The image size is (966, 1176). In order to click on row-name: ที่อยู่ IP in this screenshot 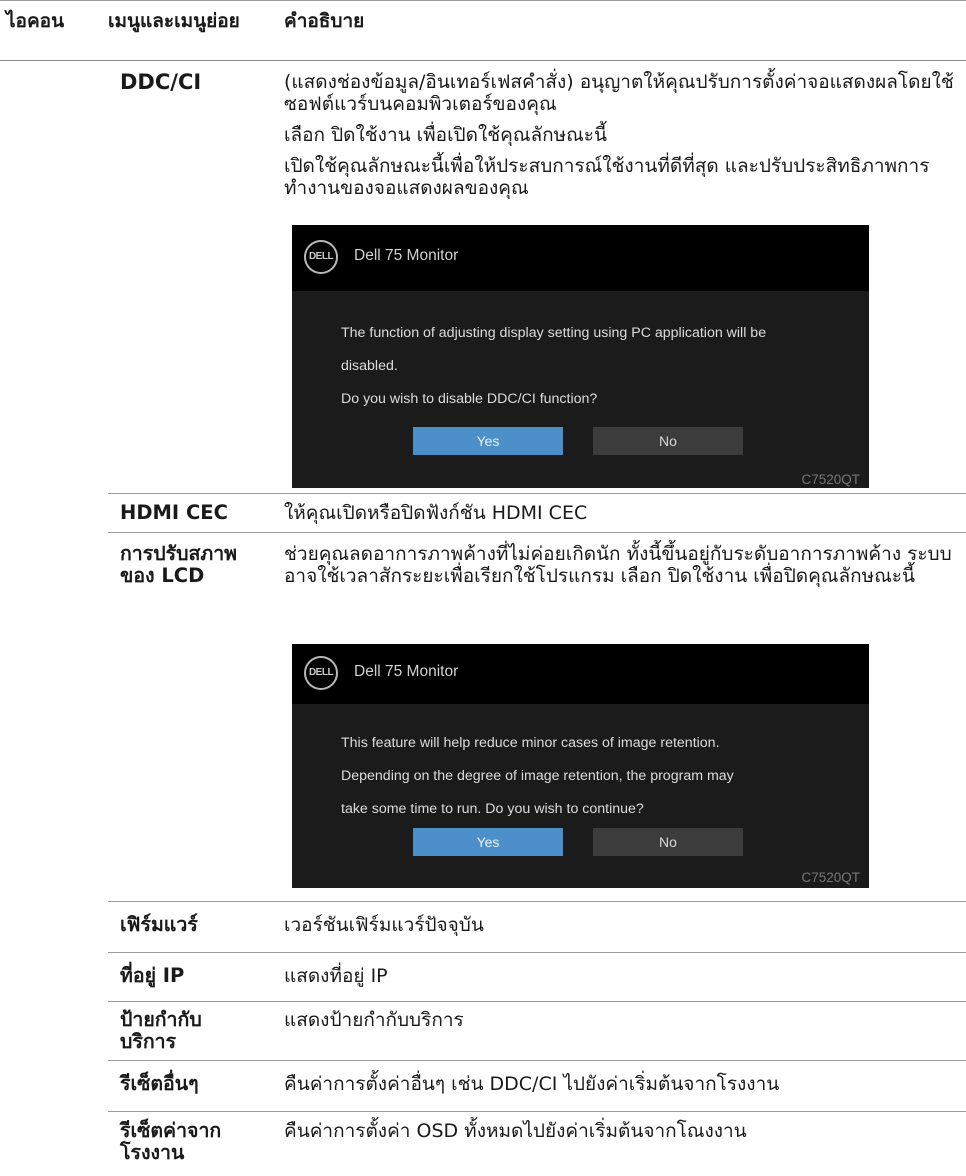, I will do `click(152, 975)`.